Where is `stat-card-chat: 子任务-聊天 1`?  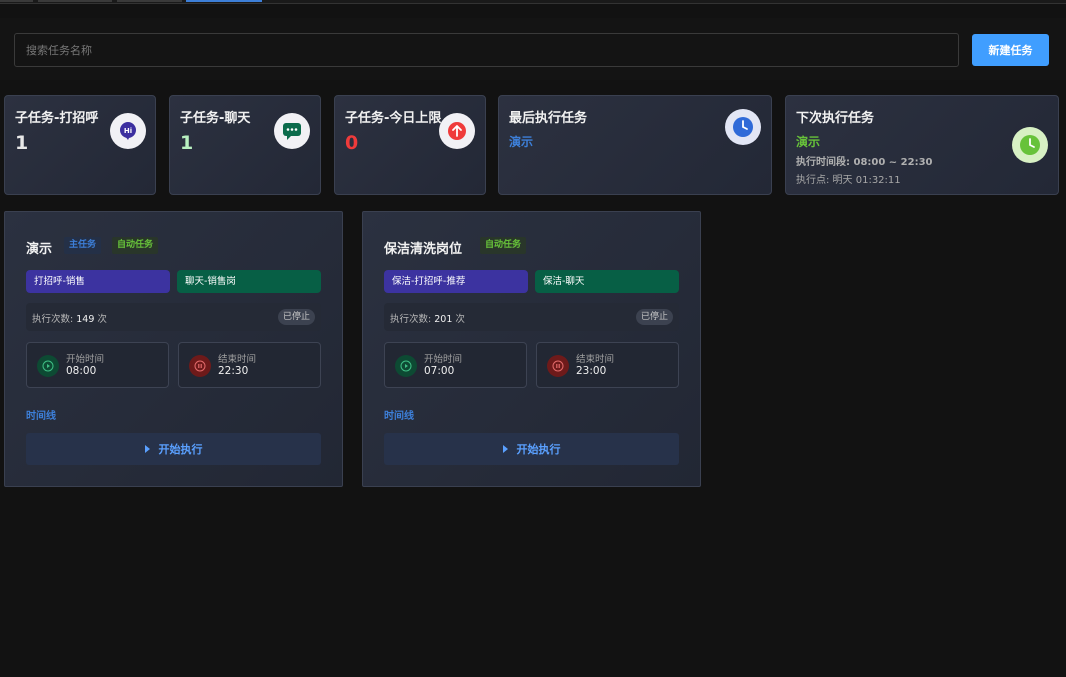
stat-card-chat: 子任务-聊天 1 is located at coordinates (245, 145).